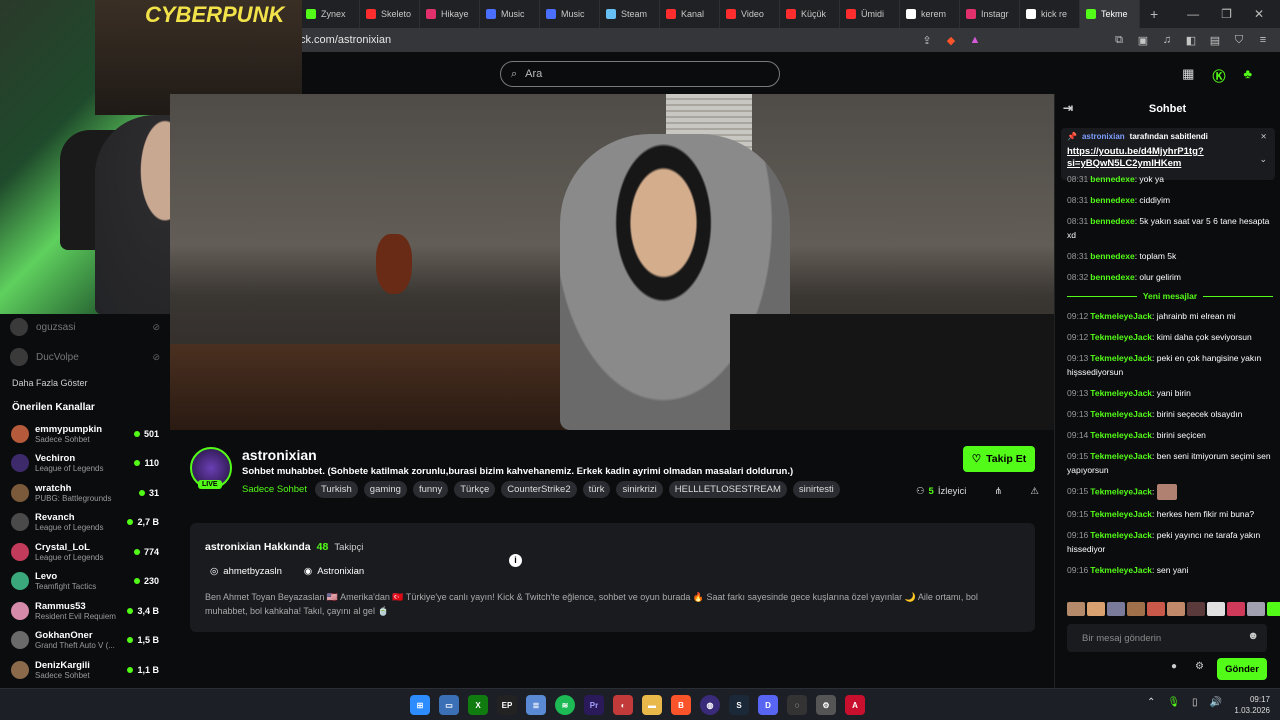 This screenshot has width=1280, height=720. Describe the element at coordinates (1174, 666) in the screenshot. I see `chat-bubble-icon: ●` at that location.